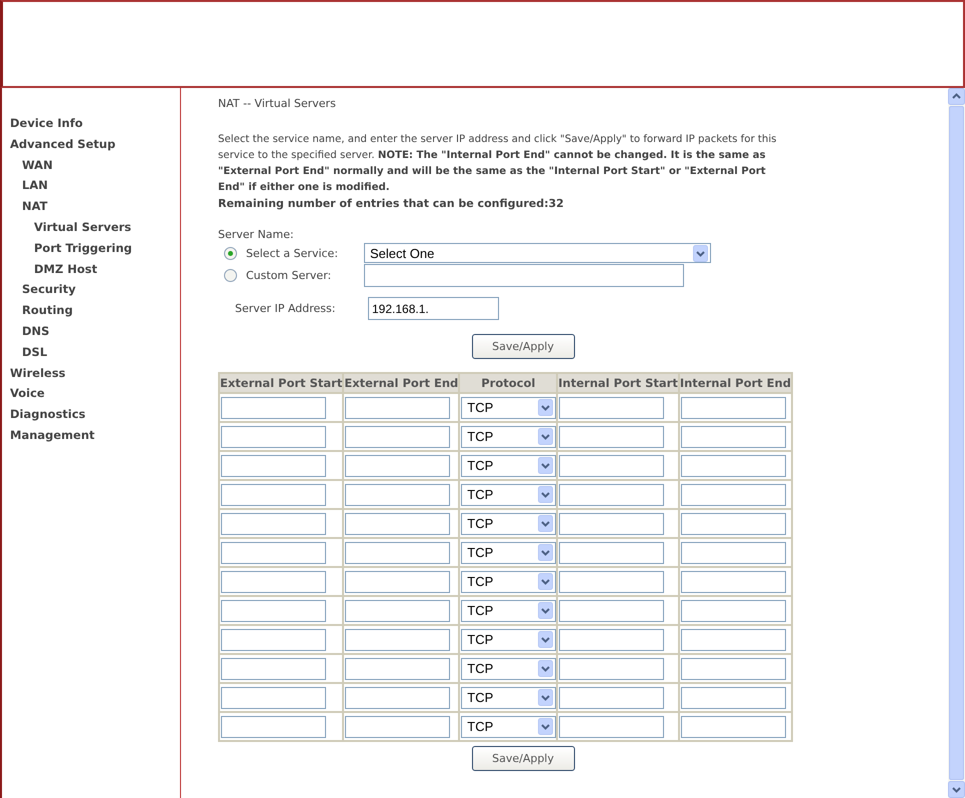 This screenshot has height=798, width=965. Describe the element at coordinates (956, 96) in the screenshot. I see `scroll-up-icon` at that location.